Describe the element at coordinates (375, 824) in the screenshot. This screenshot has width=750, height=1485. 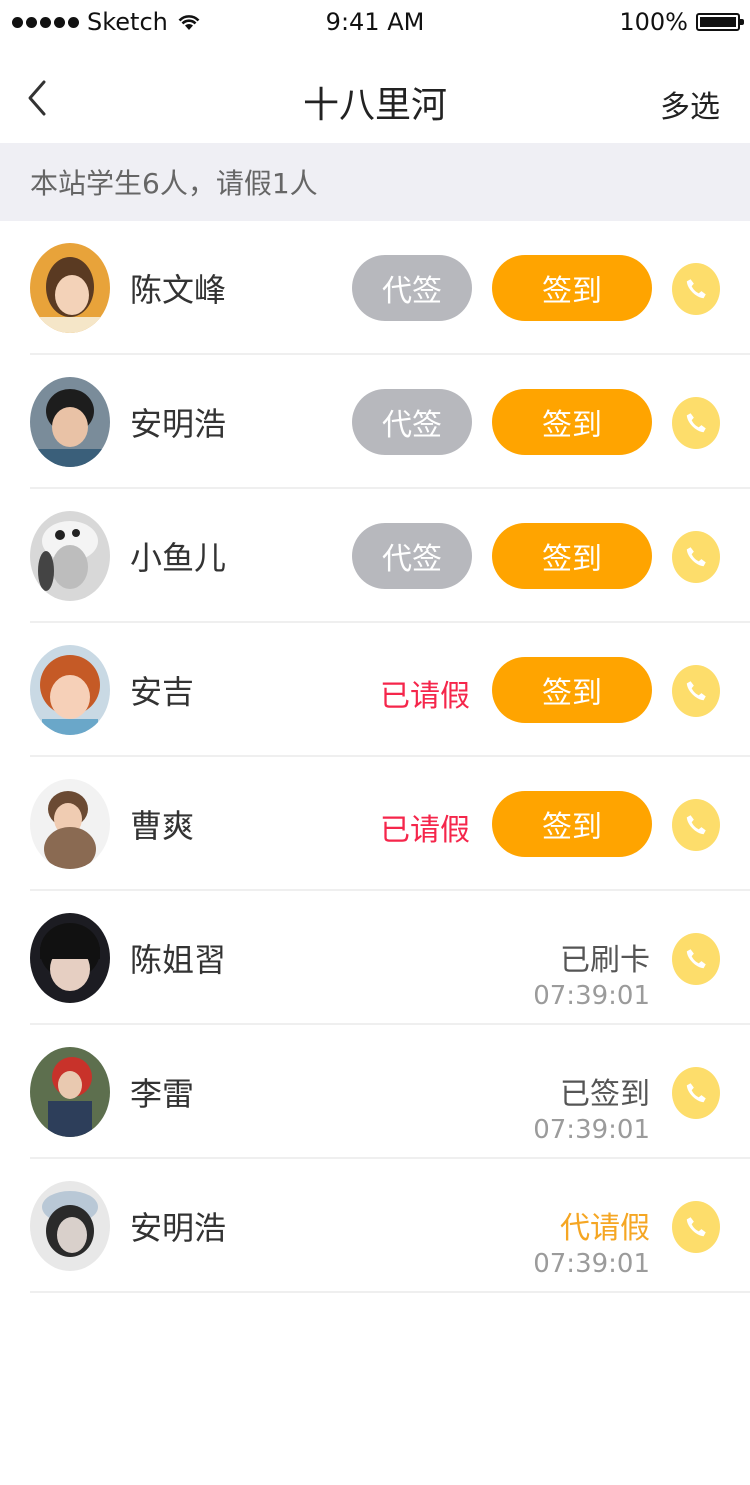
I see `list-item: 曹爽 已请假 签到` at that location.